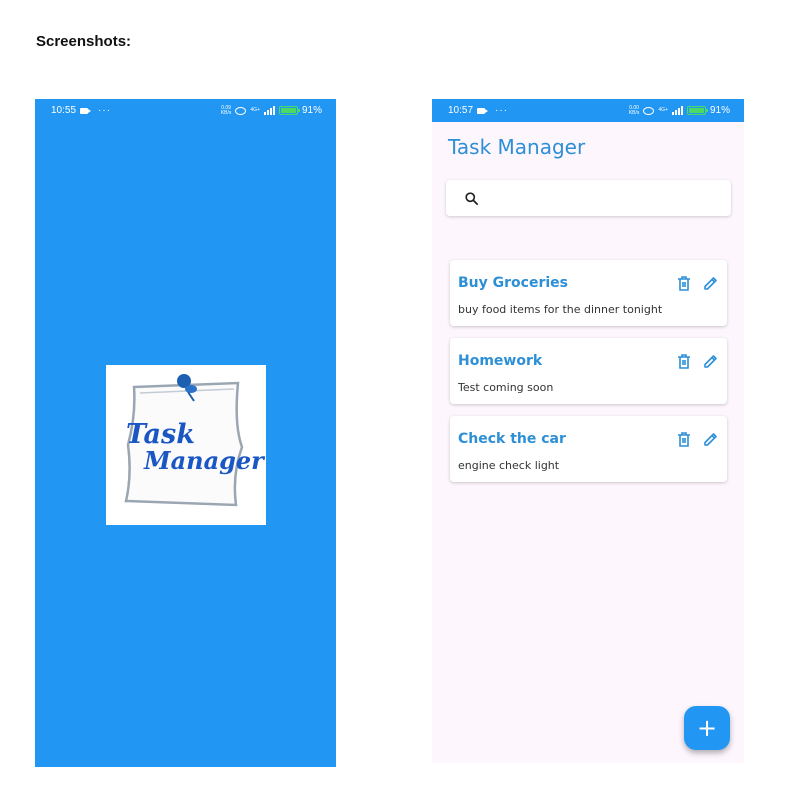 This screenshot has width=786, height=797. Describe the element at coordinates (588, 449) in the screenshot. I see `task-card: Check the car engine check light` at that location.